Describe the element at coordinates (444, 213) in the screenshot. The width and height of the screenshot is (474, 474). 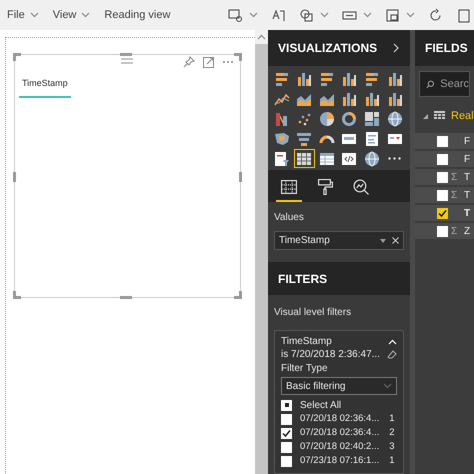
I see `field-row: T` at that location.